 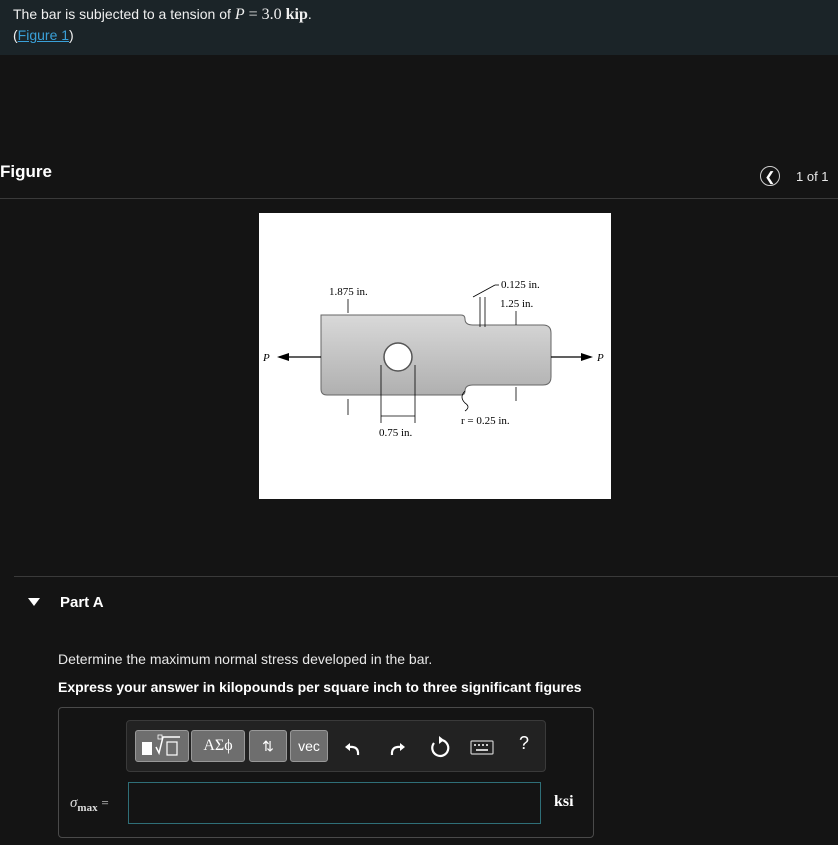 I want to click on collapse-part-icon, so click(x=34, y=602).